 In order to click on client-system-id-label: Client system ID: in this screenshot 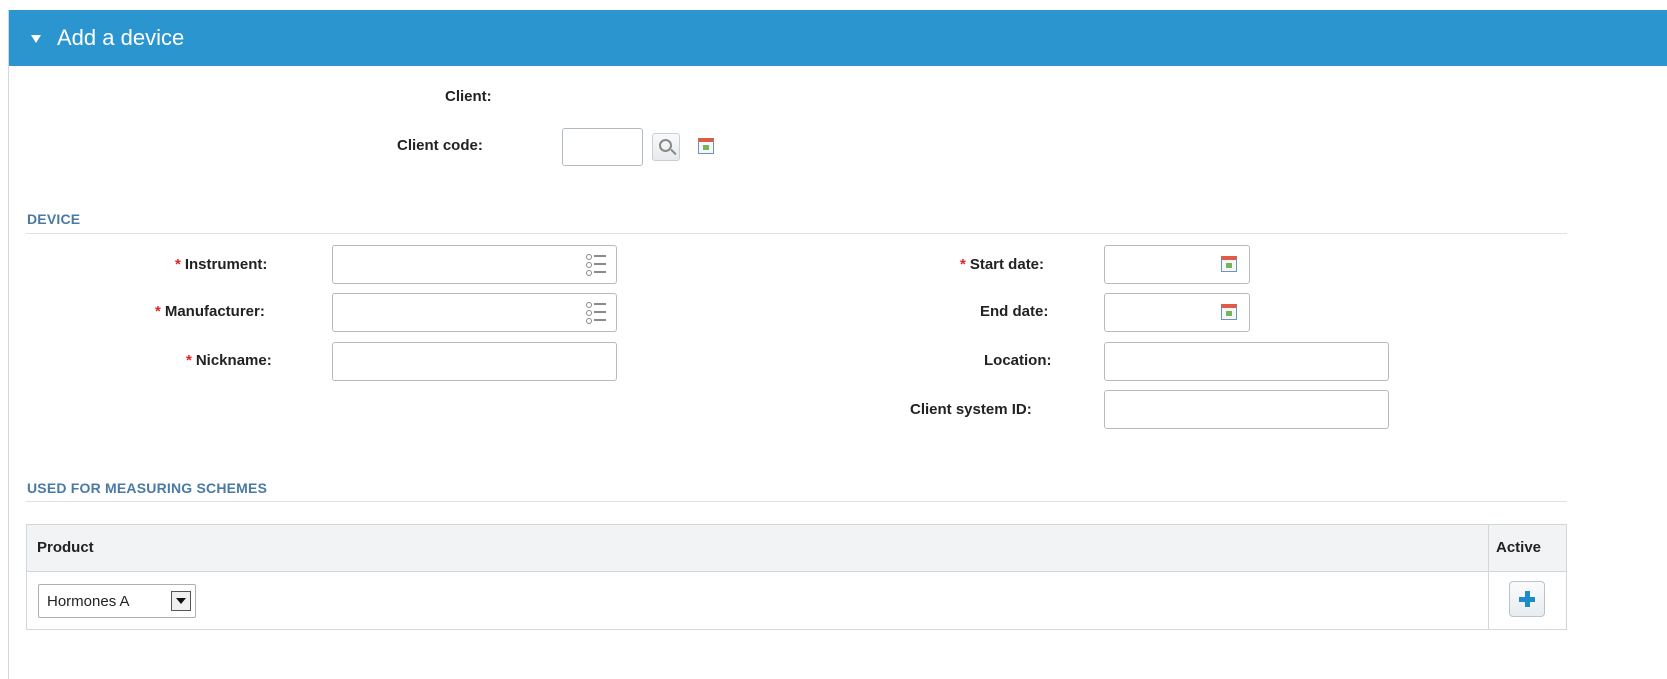, I will do `click(971, 409)`.